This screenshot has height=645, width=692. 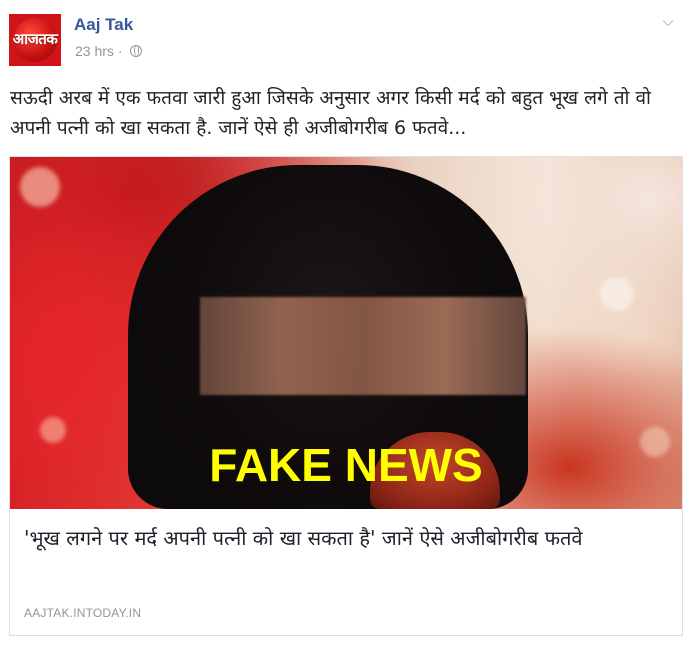 I want to click on link-domain: AAJTAK.INTODAY.IN, so click(x=83, y=613).